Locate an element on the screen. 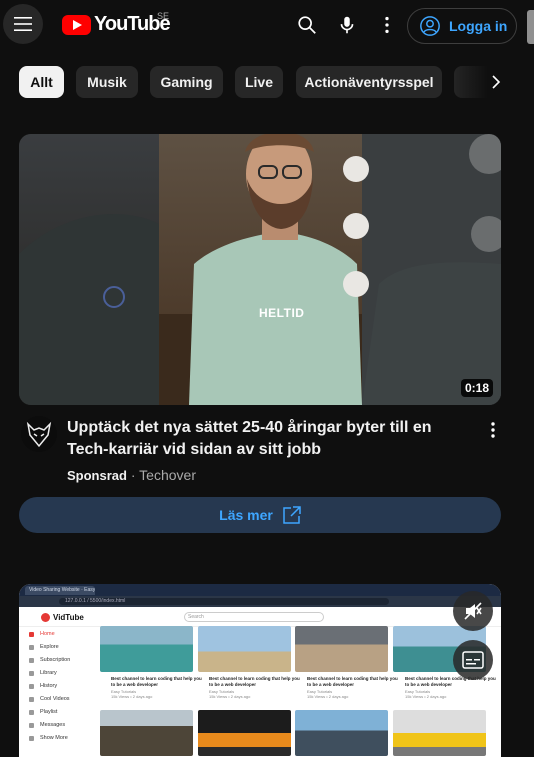 This screenshot has width=534, height=757. top-bar: YouTube SE Logga in is located at coordinates (267, 27).